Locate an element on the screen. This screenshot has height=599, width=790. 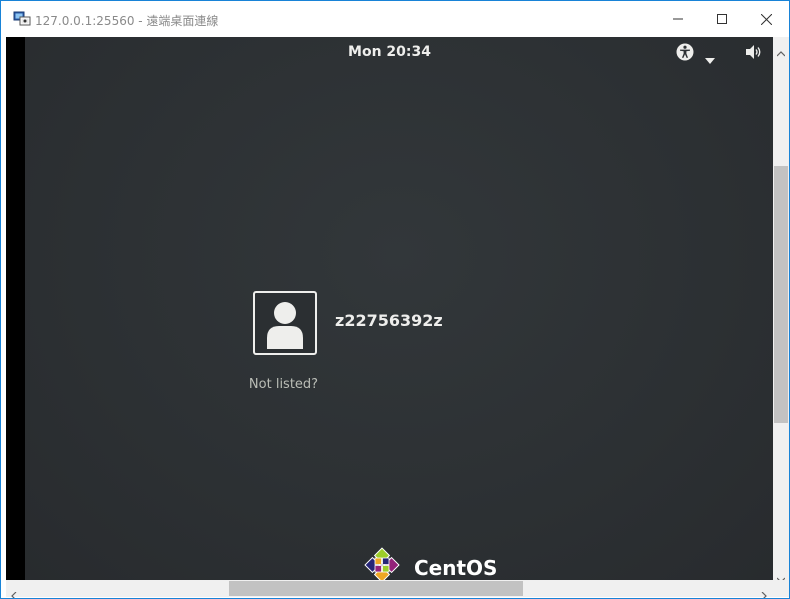
scroll-left-arrow-icon is located at coordinates (14, 591).